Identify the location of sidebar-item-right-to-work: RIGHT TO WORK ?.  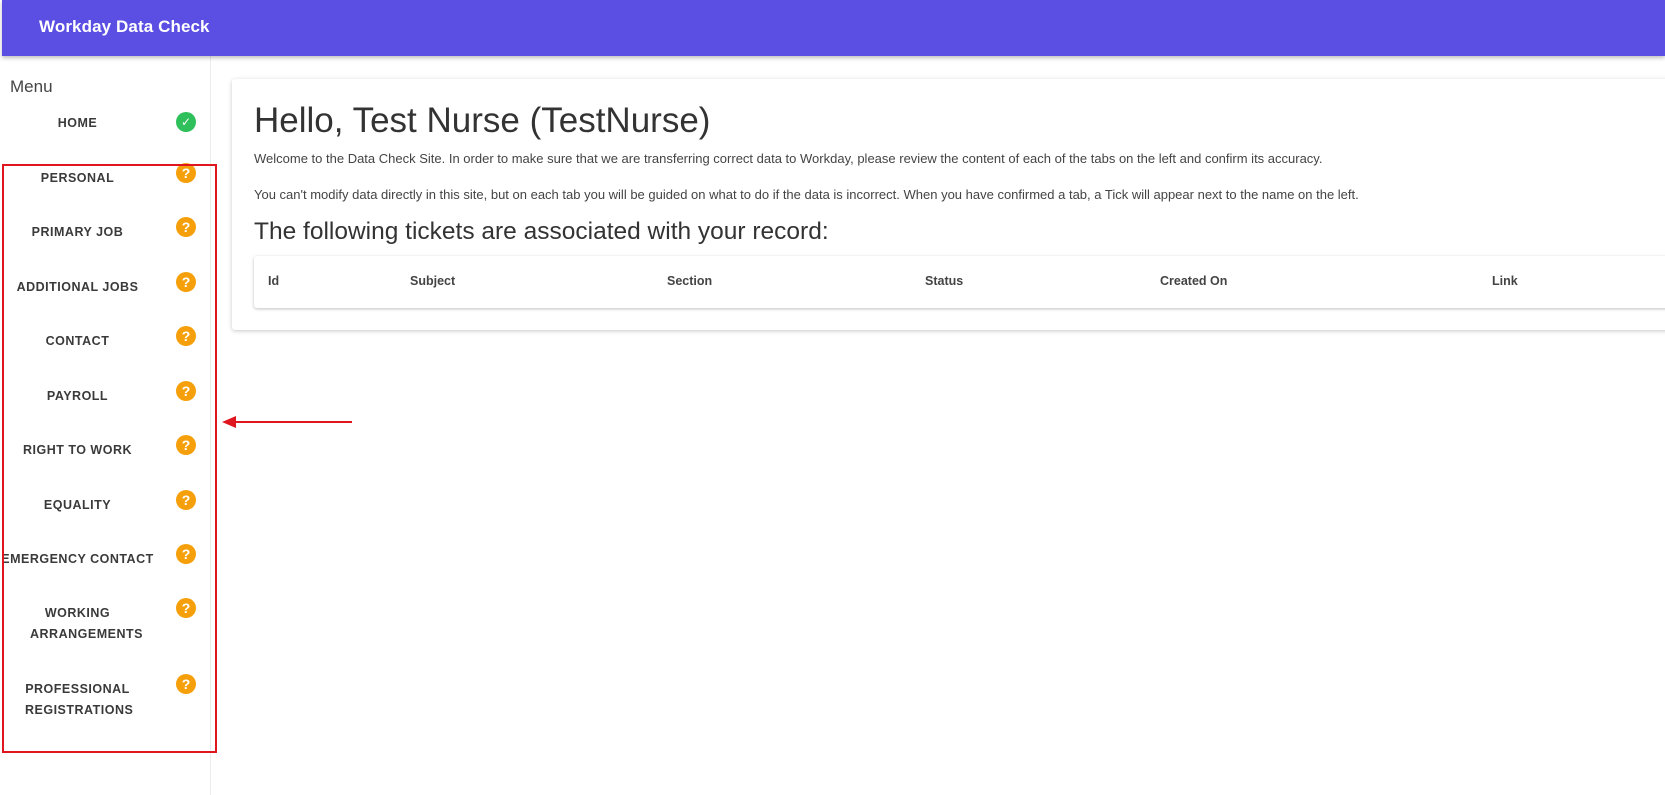
(105, 449).